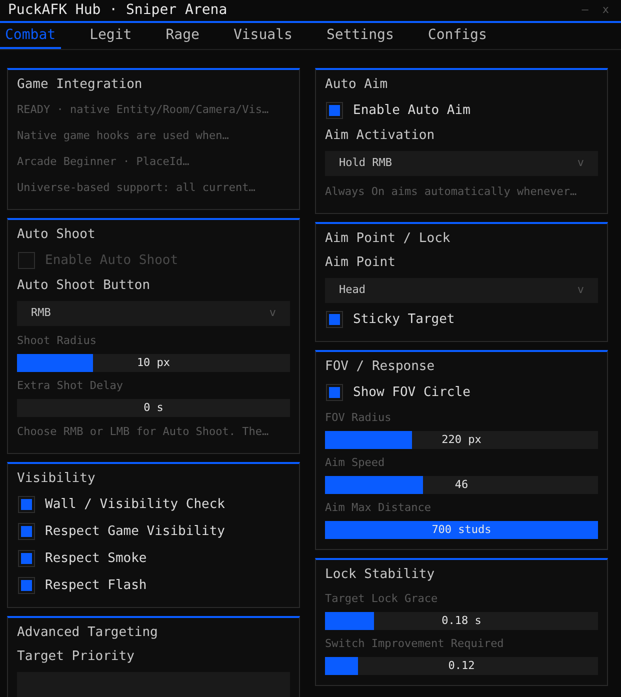  What do you see at coordinates (263, 36) in the screenshot?
I see `tab: Visuals` at bounding box center [263, 36].